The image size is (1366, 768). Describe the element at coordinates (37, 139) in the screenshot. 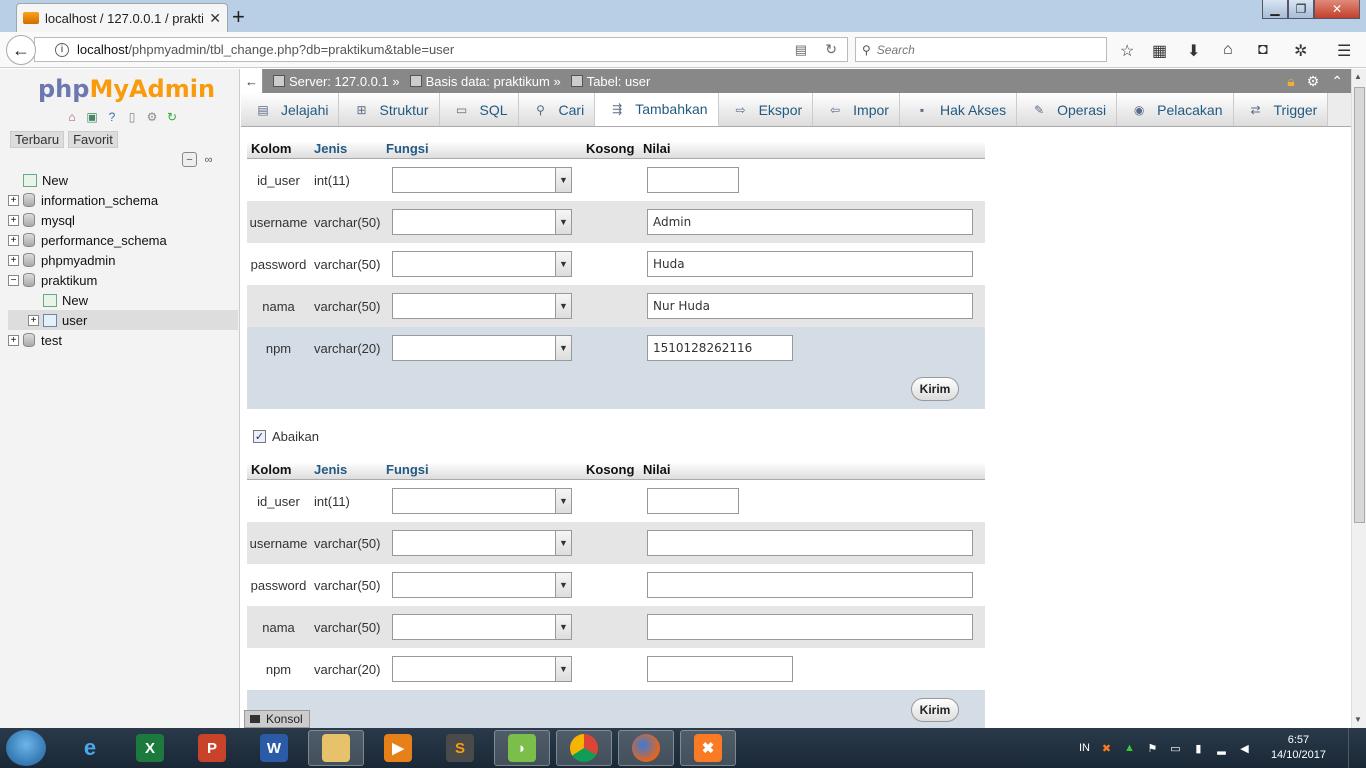

I see `recent-tab: Terbaru` at that location.